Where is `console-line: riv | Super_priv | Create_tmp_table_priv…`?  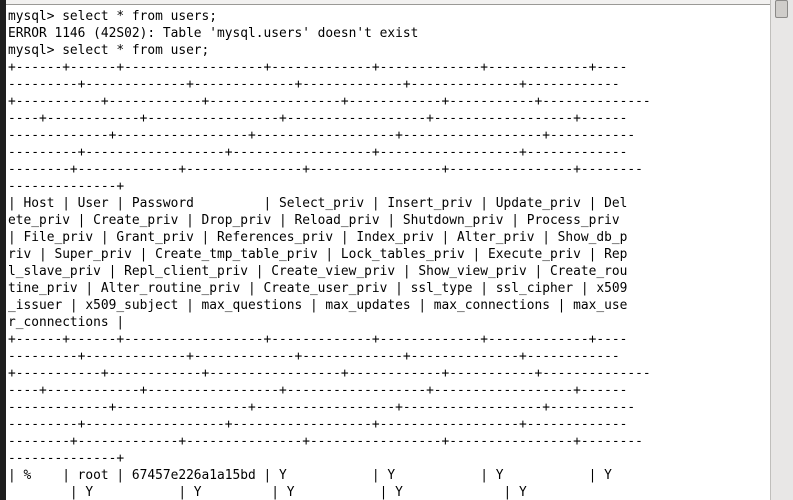
console-line: riv | Super_priv | Create_tmp_table_priv… is located at coordinates (318, 254).